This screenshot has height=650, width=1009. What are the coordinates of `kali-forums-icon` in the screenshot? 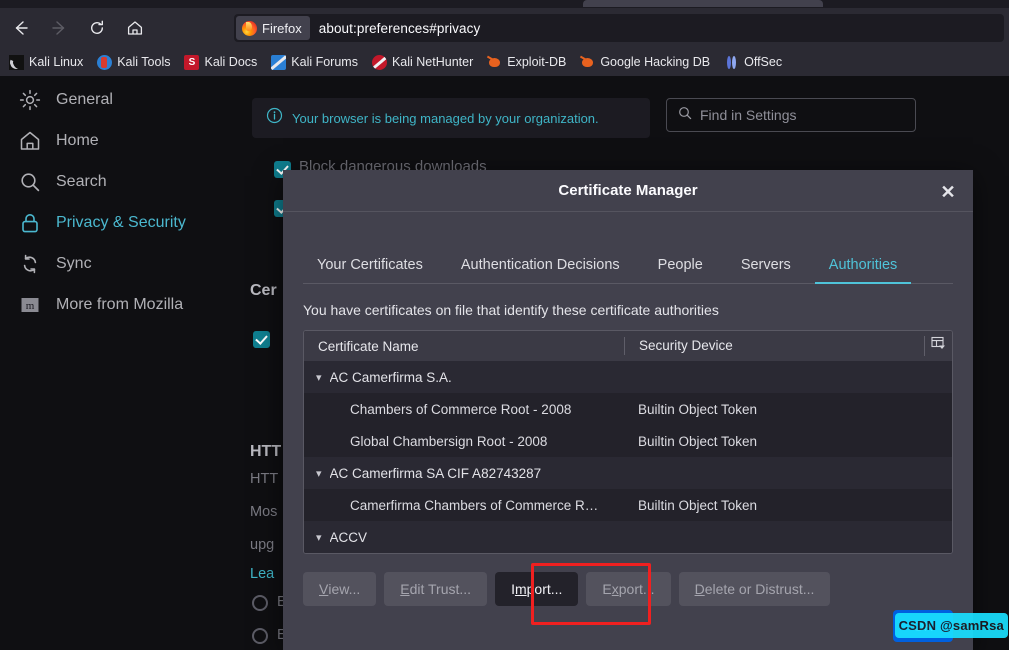 It's located at (279, 62).